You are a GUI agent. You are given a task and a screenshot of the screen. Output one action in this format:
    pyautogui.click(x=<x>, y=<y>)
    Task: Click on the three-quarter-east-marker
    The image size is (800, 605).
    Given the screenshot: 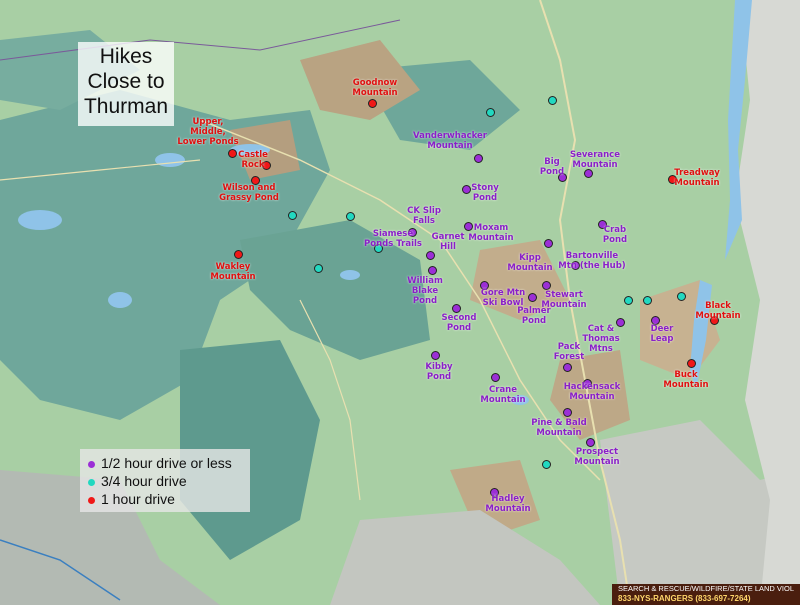 What is the action you would take?
    pyautogui.click(x=681, y=296)
    